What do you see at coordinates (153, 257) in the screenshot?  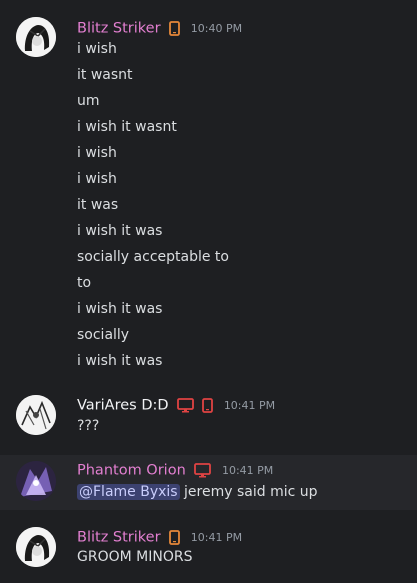 I see `message-text: socially acceptable to` at bounding box center [153, 257].